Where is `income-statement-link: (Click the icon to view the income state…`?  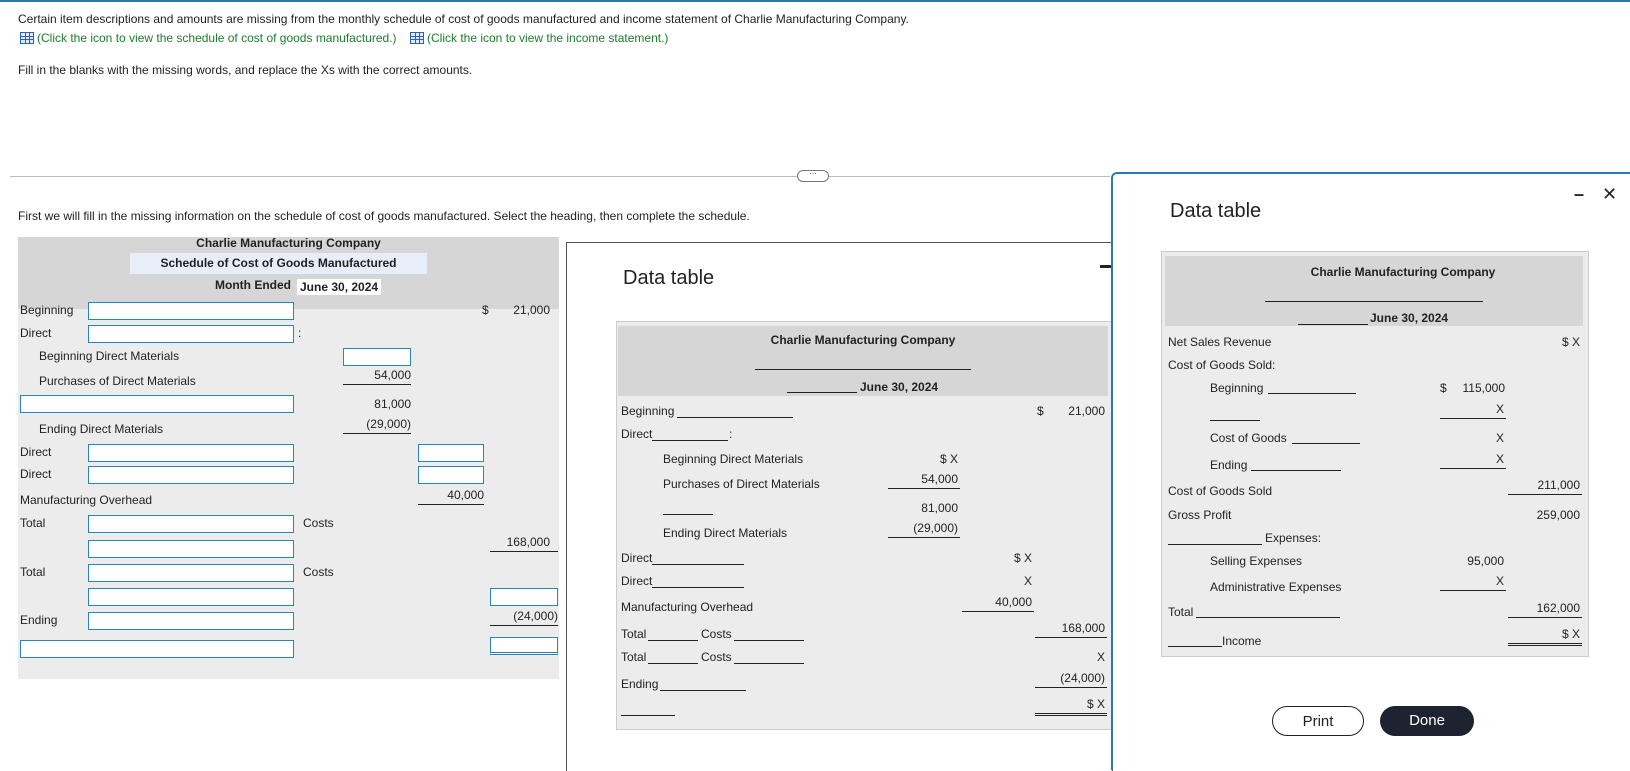 income-statement-link: (Click the icon to view the income state… is located at coordinates (539, 38).